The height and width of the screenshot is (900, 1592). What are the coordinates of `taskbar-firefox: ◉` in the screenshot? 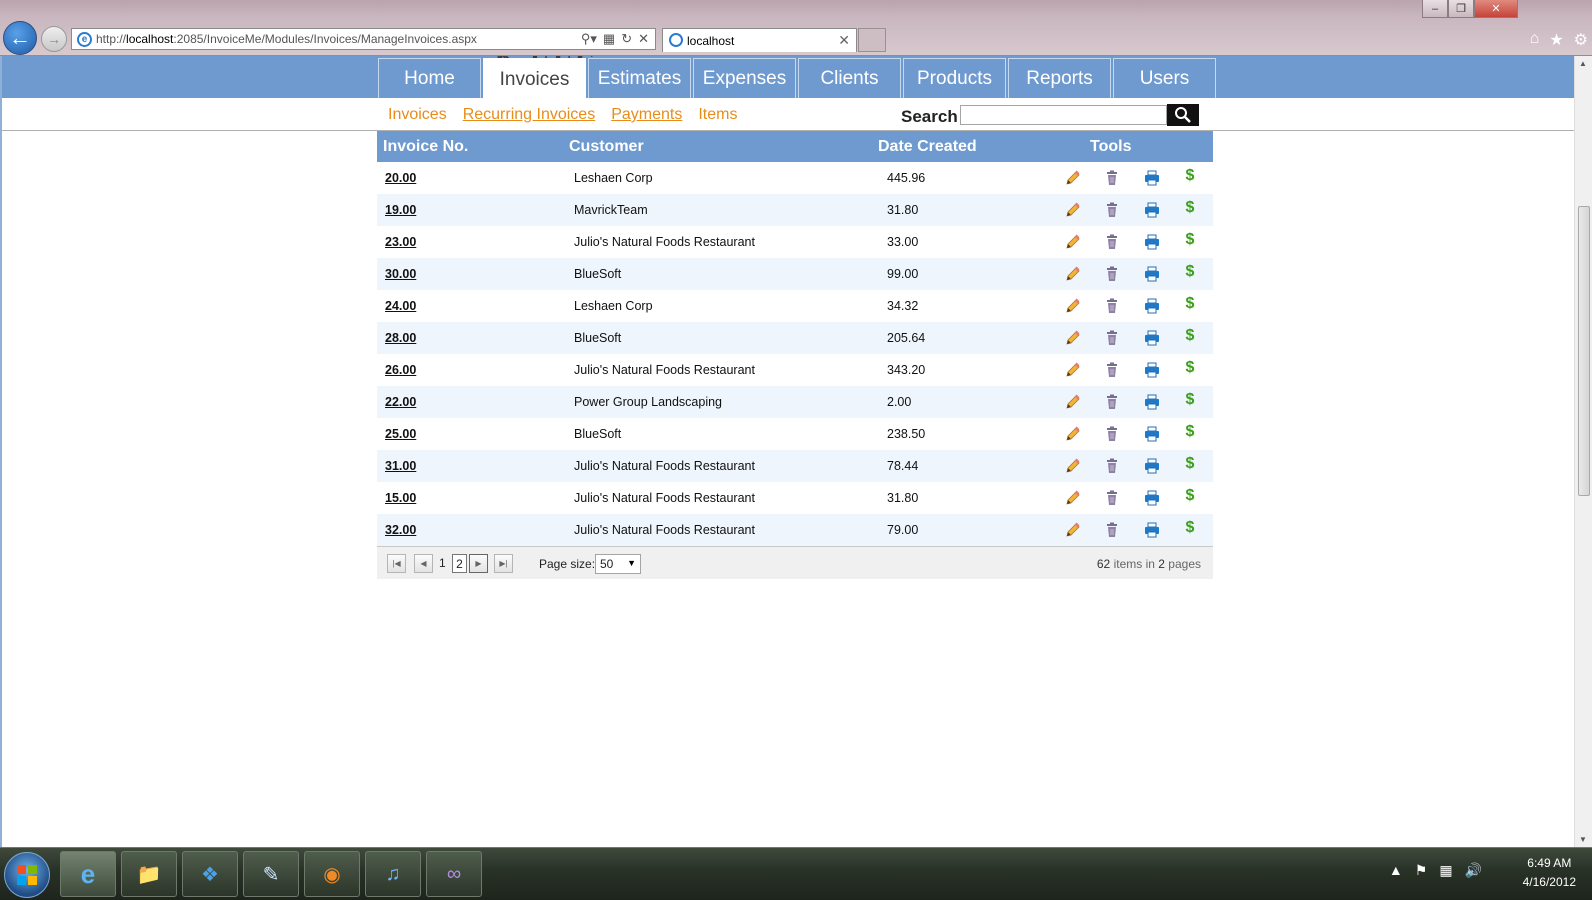 It's located at (332, 874).